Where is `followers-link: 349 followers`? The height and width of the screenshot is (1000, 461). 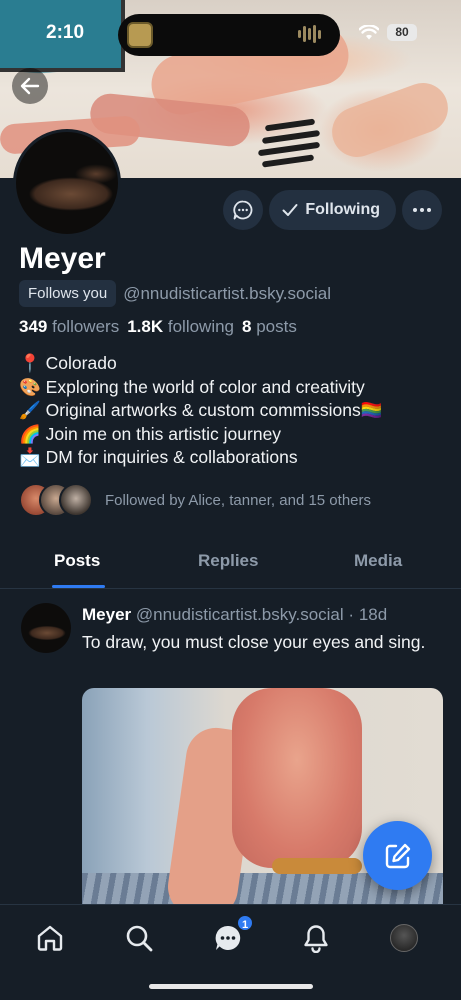
followers-link: 349 followers is located at coordinates (69, 326).